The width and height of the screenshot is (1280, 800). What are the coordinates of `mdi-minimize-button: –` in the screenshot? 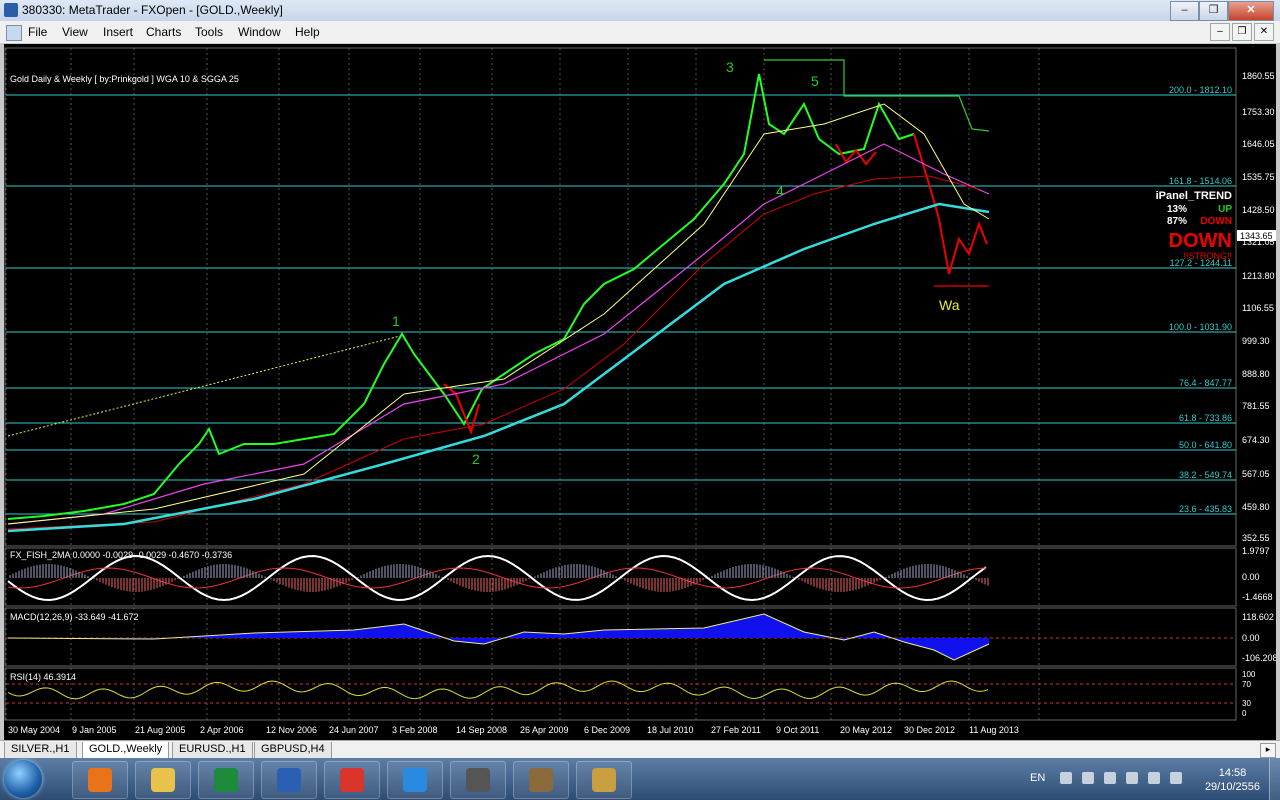 It's located at (1220, 32).